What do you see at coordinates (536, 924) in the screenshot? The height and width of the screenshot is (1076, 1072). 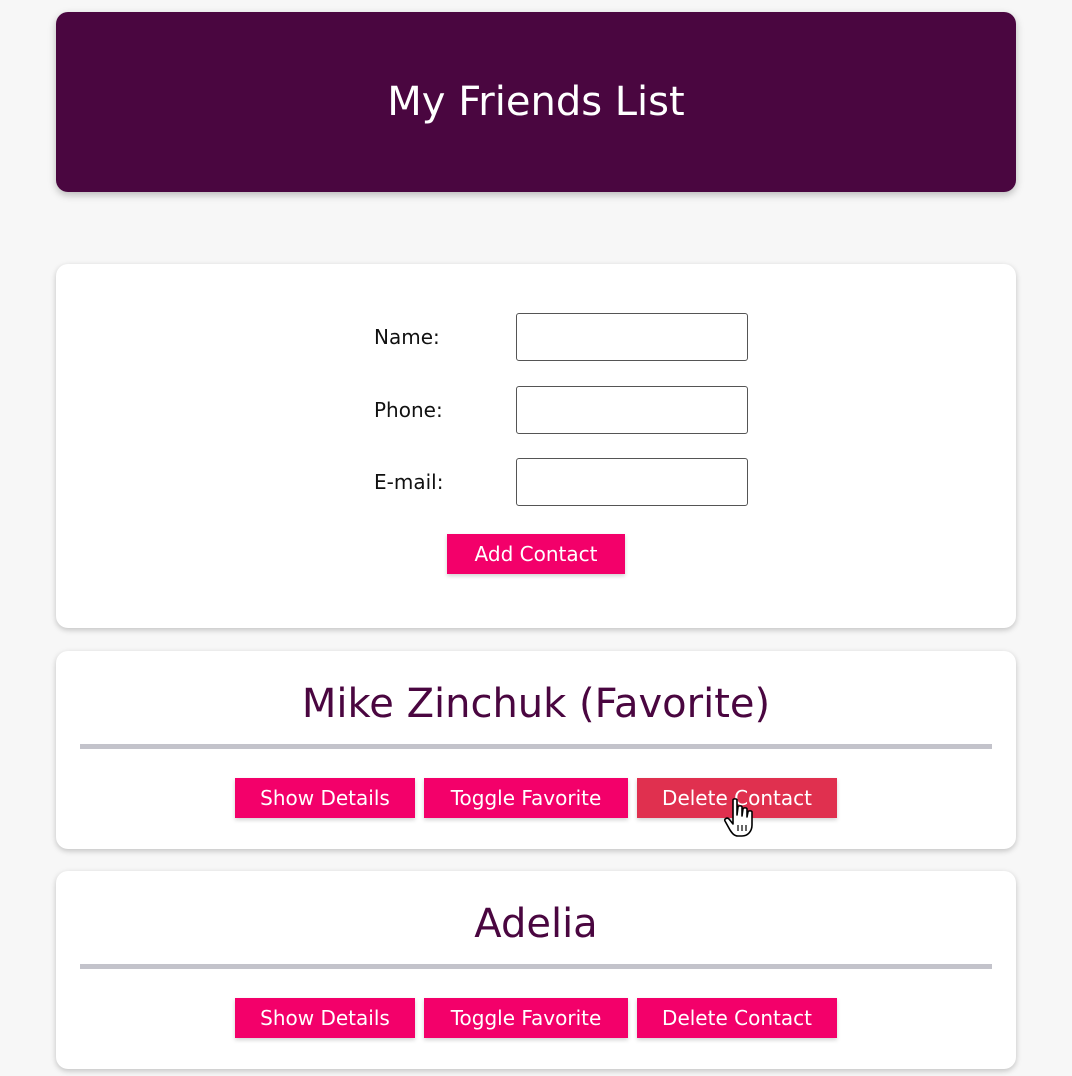 I see `contact-name: Adelia` at bounding box center [536, 924].